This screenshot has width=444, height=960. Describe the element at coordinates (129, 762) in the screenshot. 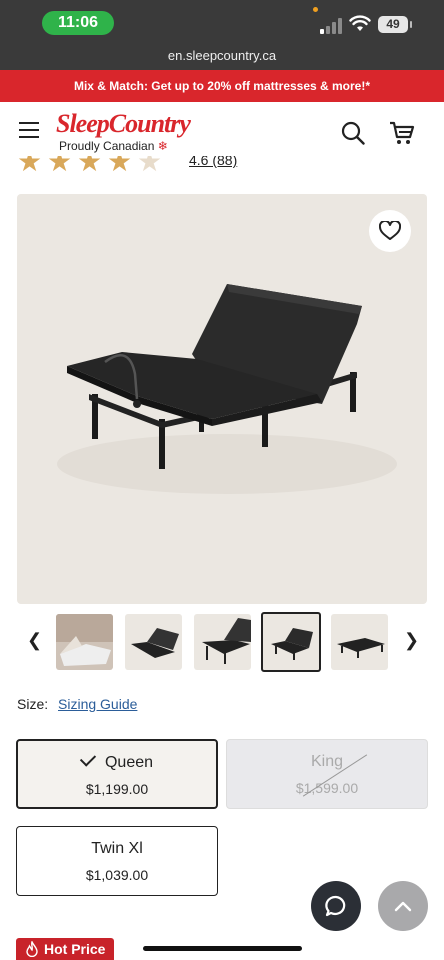

I see `size-option-name: Queen` at that location.